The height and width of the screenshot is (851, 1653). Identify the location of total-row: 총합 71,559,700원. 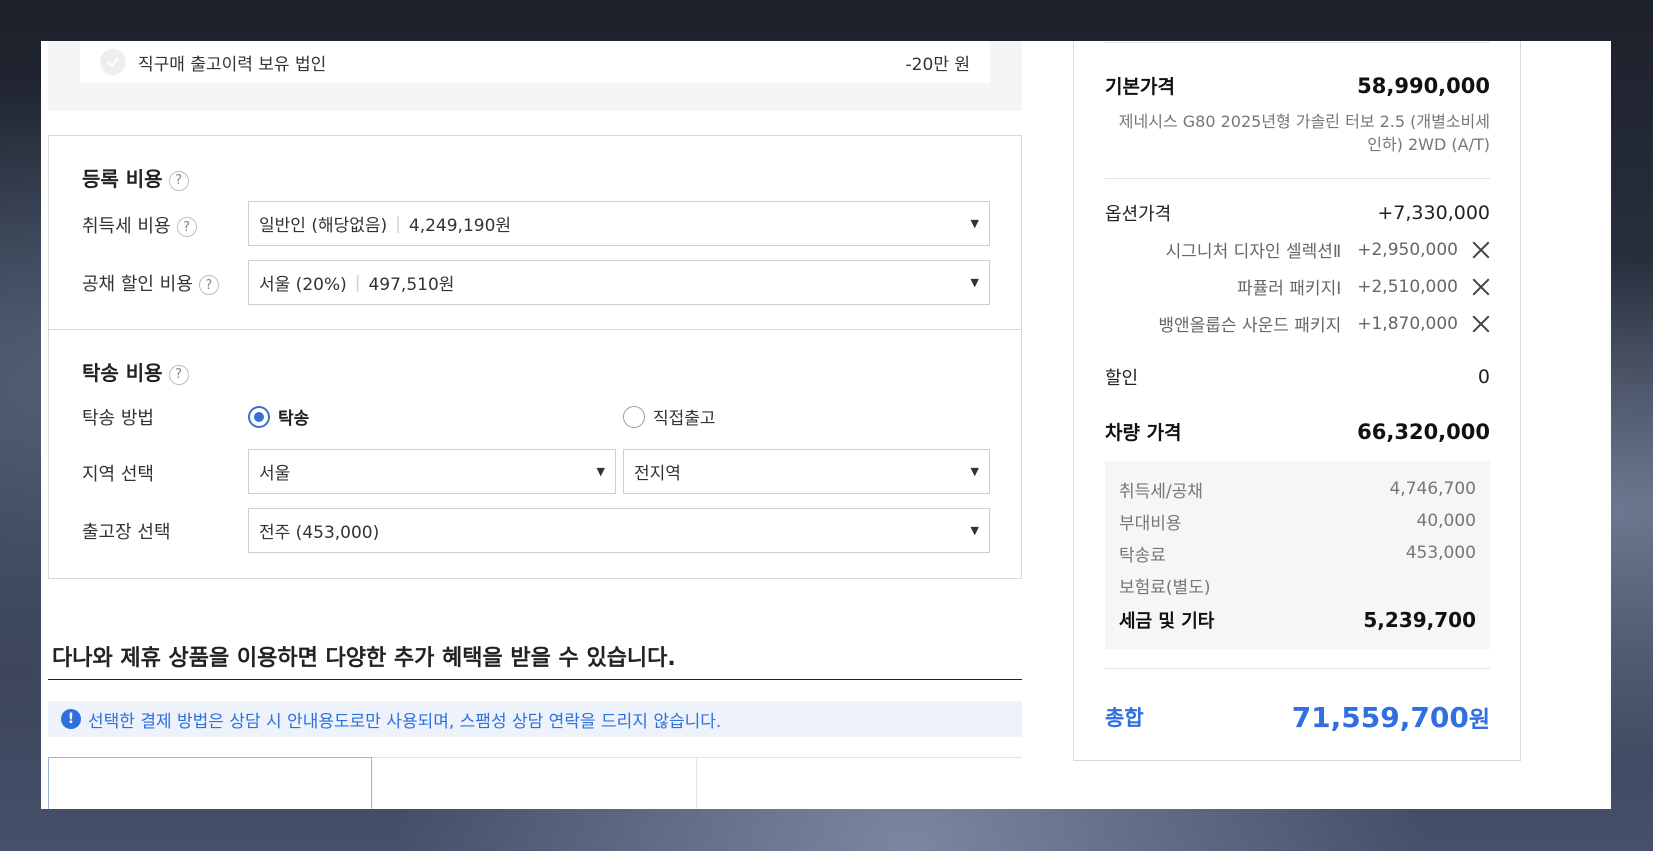
(1297, 717).